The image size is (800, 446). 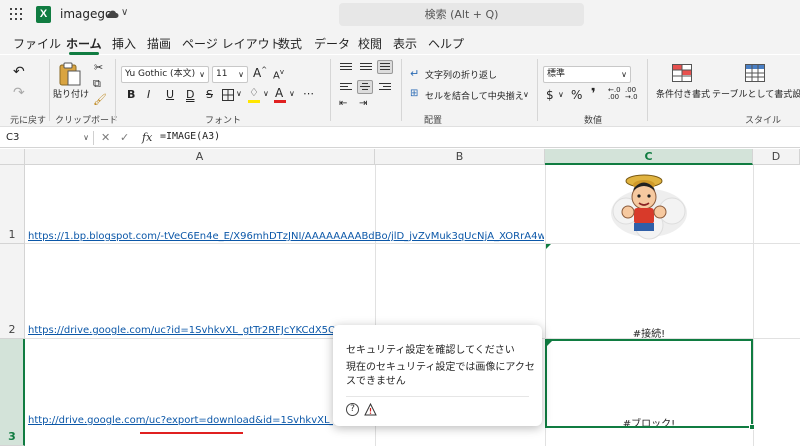 I want to click on font-name-dropdown: Yu Gothic (本文) ∨, so click(x=165, y=74).